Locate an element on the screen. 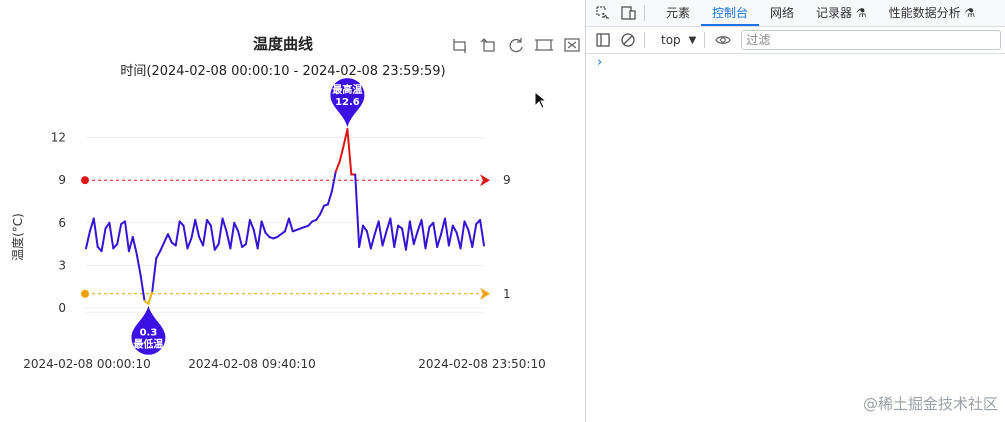 The image size is (1005, 422). device-toolbar-icon is located at coordinates (628, 13).